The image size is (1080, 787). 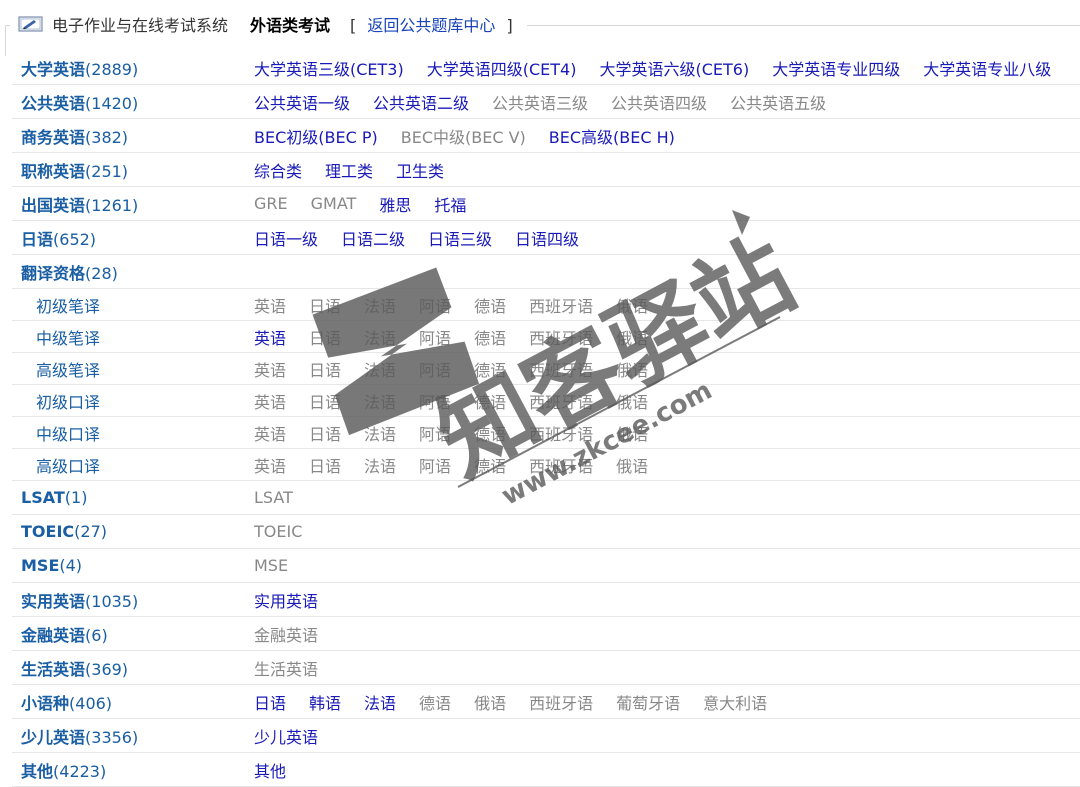 I want to click on exam-link: 日语四级, so click(x=547, y=238).